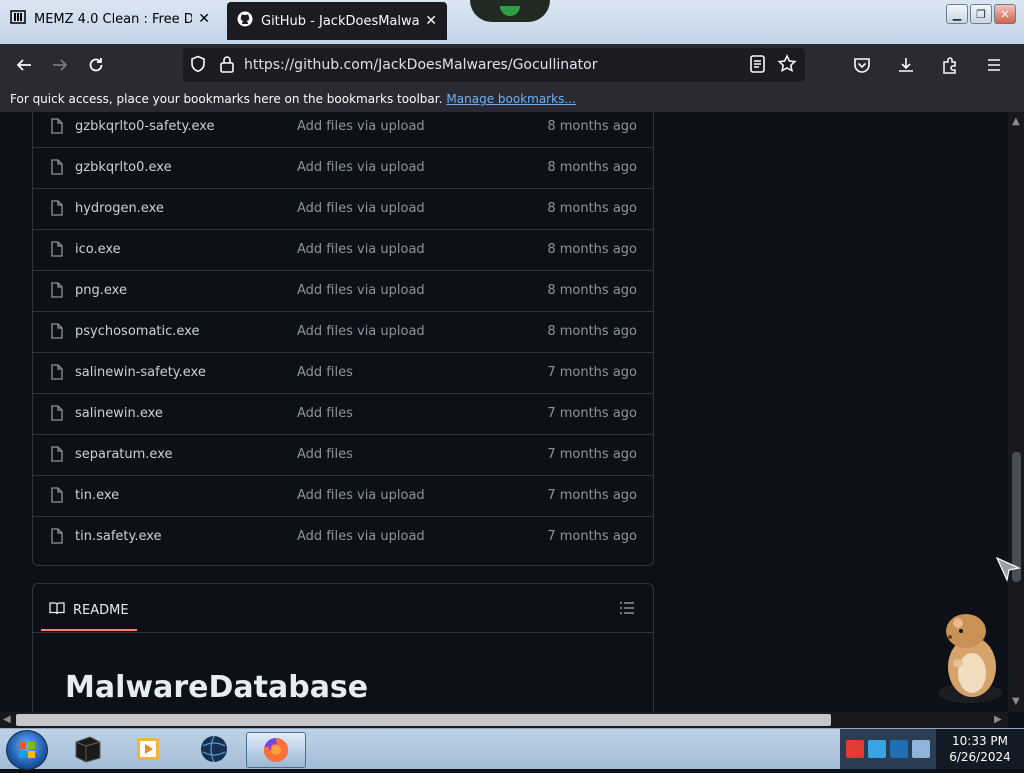  What do you see at coordinates (899, 749) in the screenshot?
I see `tray-network-icon` at bounding box center [899, 749].